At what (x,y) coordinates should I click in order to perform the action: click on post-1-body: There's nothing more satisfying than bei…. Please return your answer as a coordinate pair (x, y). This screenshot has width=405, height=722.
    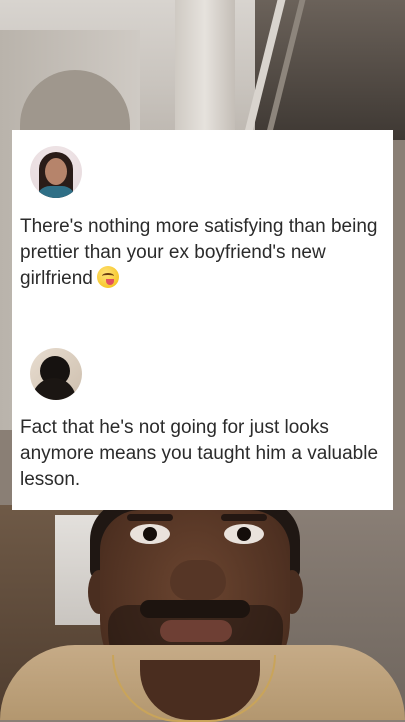
    Looking at the image, I should click on (205, 253).